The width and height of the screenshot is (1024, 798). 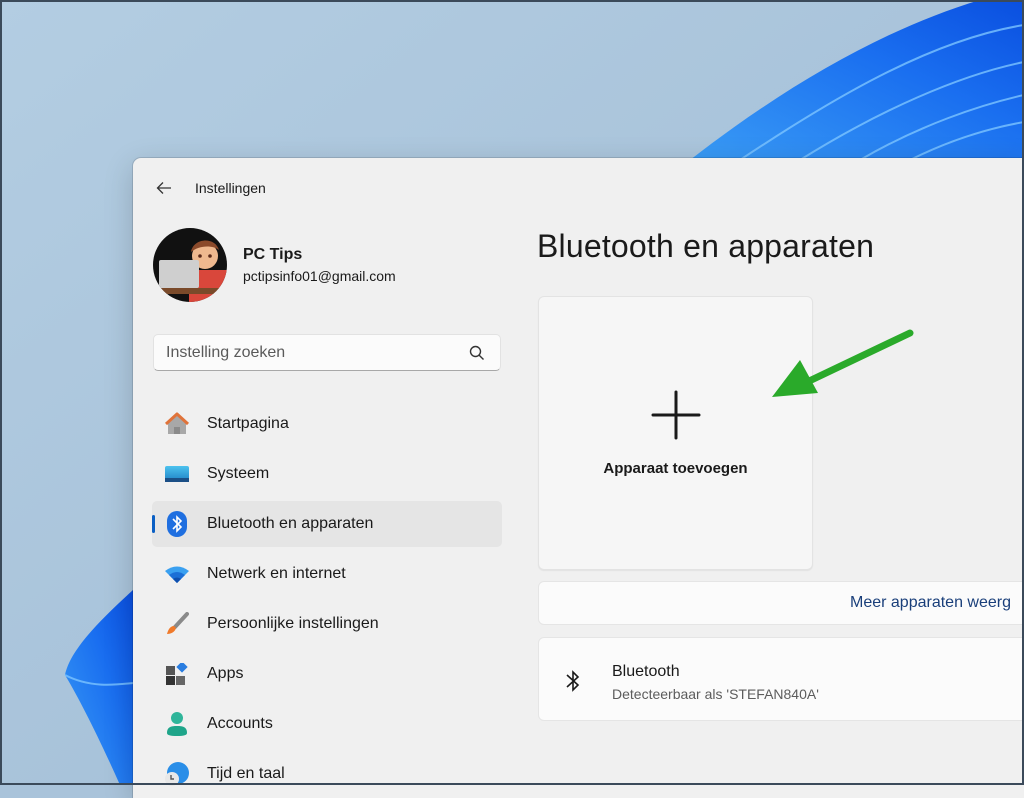 What do you see at coordinates (276, 573) in the screenshot?
I see `sidebar-item-label: Netwerk en internet` at bounding box center [276, 573].